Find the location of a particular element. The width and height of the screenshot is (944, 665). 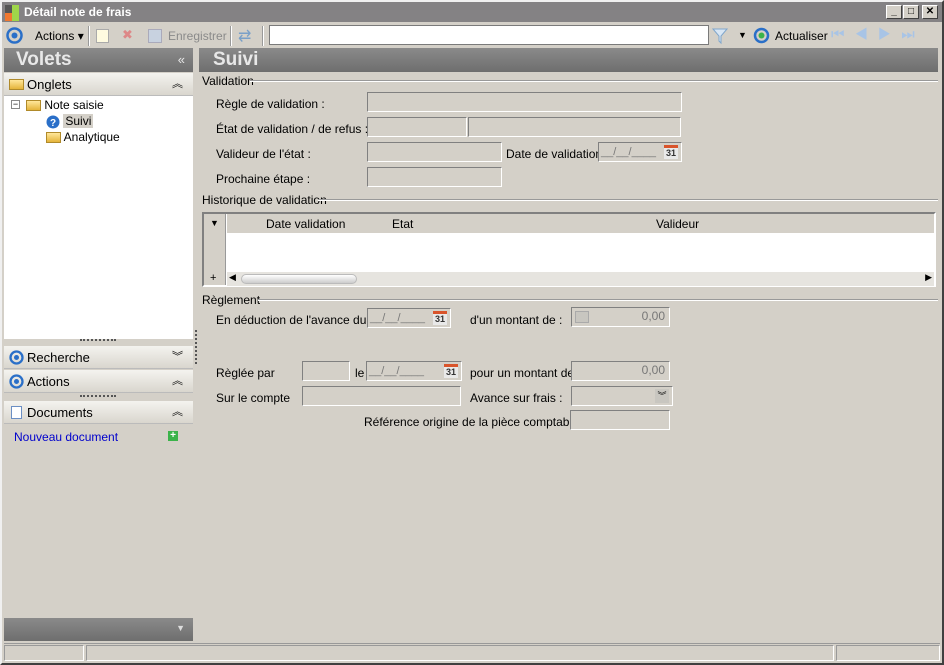

document-icon is located at coordinates (16, 412).